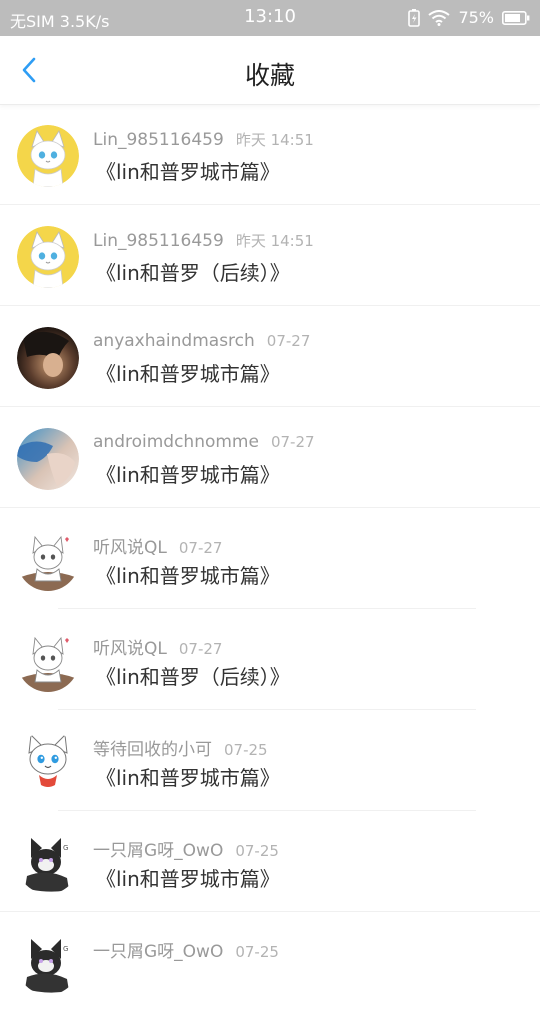 Image resolution: width=540 pixels, height=1013 pixels. I want to click on charging-icon, so click(414, 17).